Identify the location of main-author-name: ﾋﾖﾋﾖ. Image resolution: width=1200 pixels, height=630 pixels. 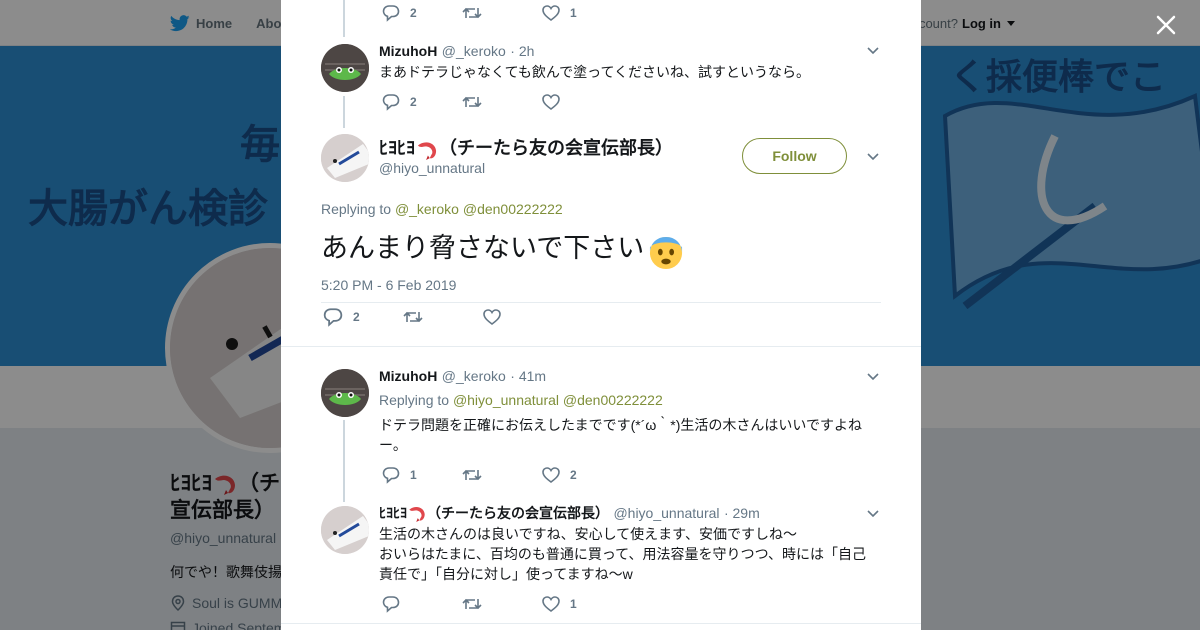
(397, 148).